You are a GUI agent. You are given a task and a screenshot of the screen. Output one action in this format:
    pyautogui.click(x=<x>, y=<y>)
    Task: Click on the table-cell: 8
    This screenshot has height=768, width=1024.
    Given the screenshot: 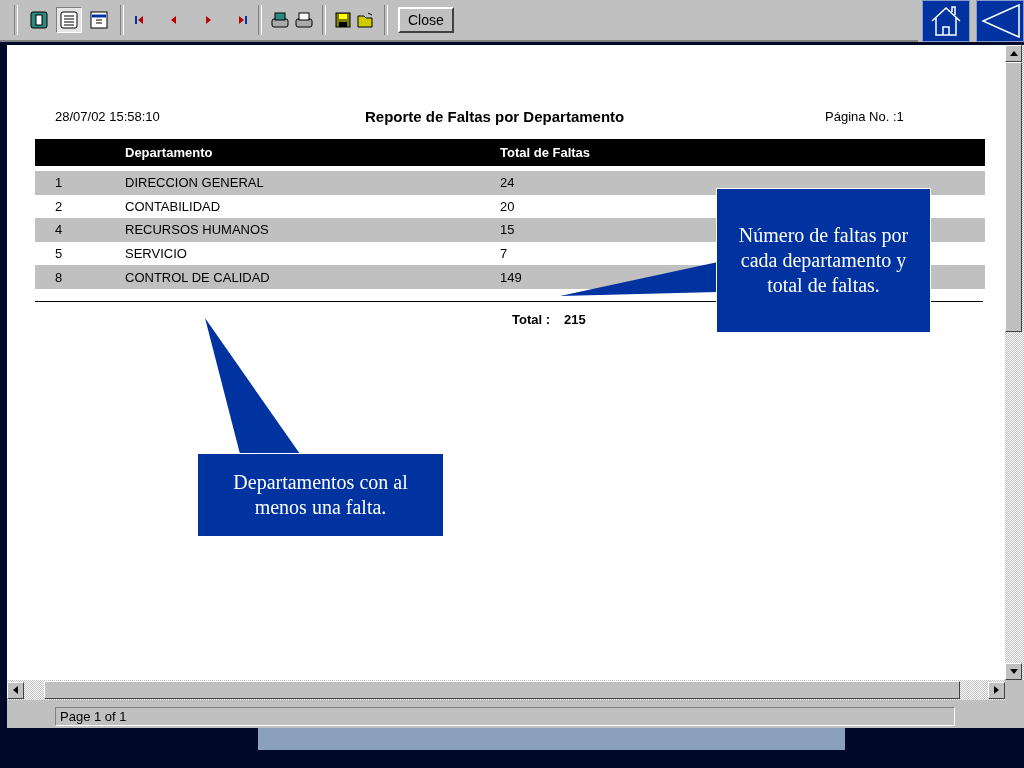 What is the action you would take?
    pyautogui.click(x=59, y=277)
    